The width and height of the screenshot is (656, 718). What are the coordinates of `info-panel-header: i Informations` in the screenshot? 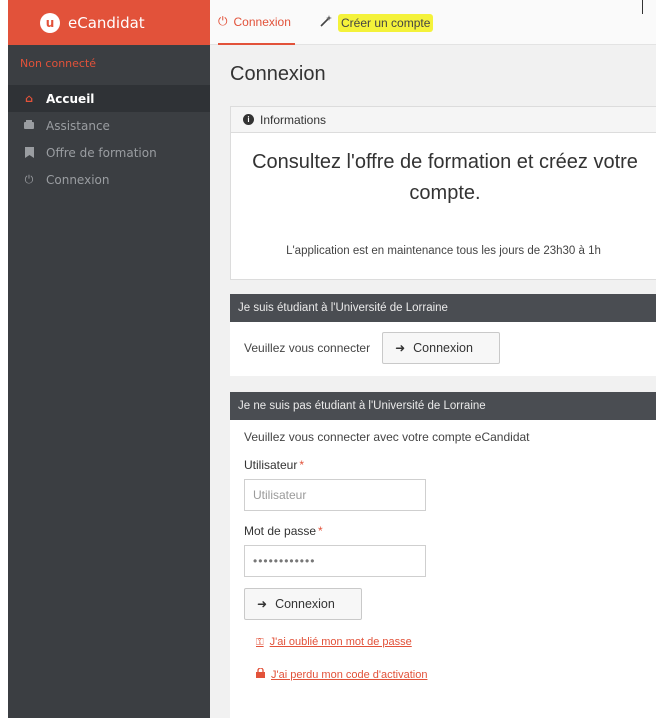 It's located at (443, 120).